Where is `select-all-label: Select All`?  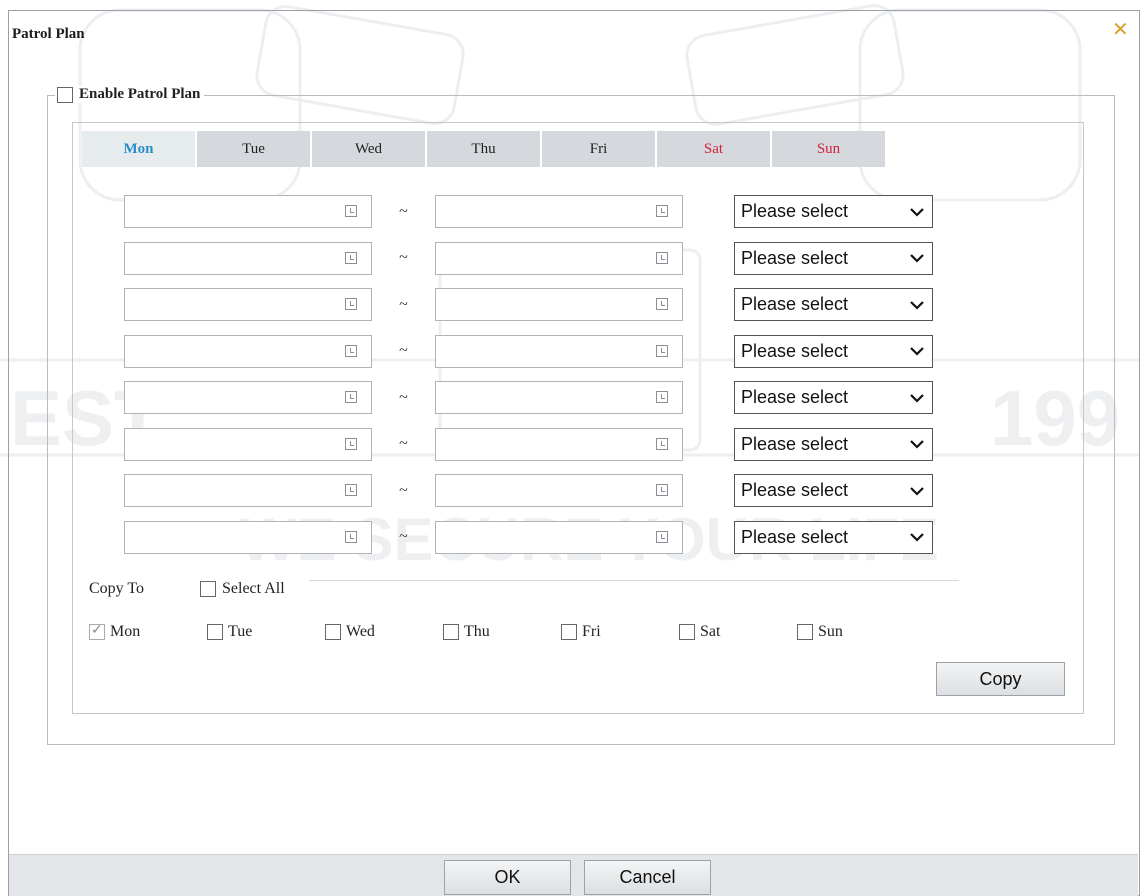
select-all-label: Select All is located at coordinates (253, 588).